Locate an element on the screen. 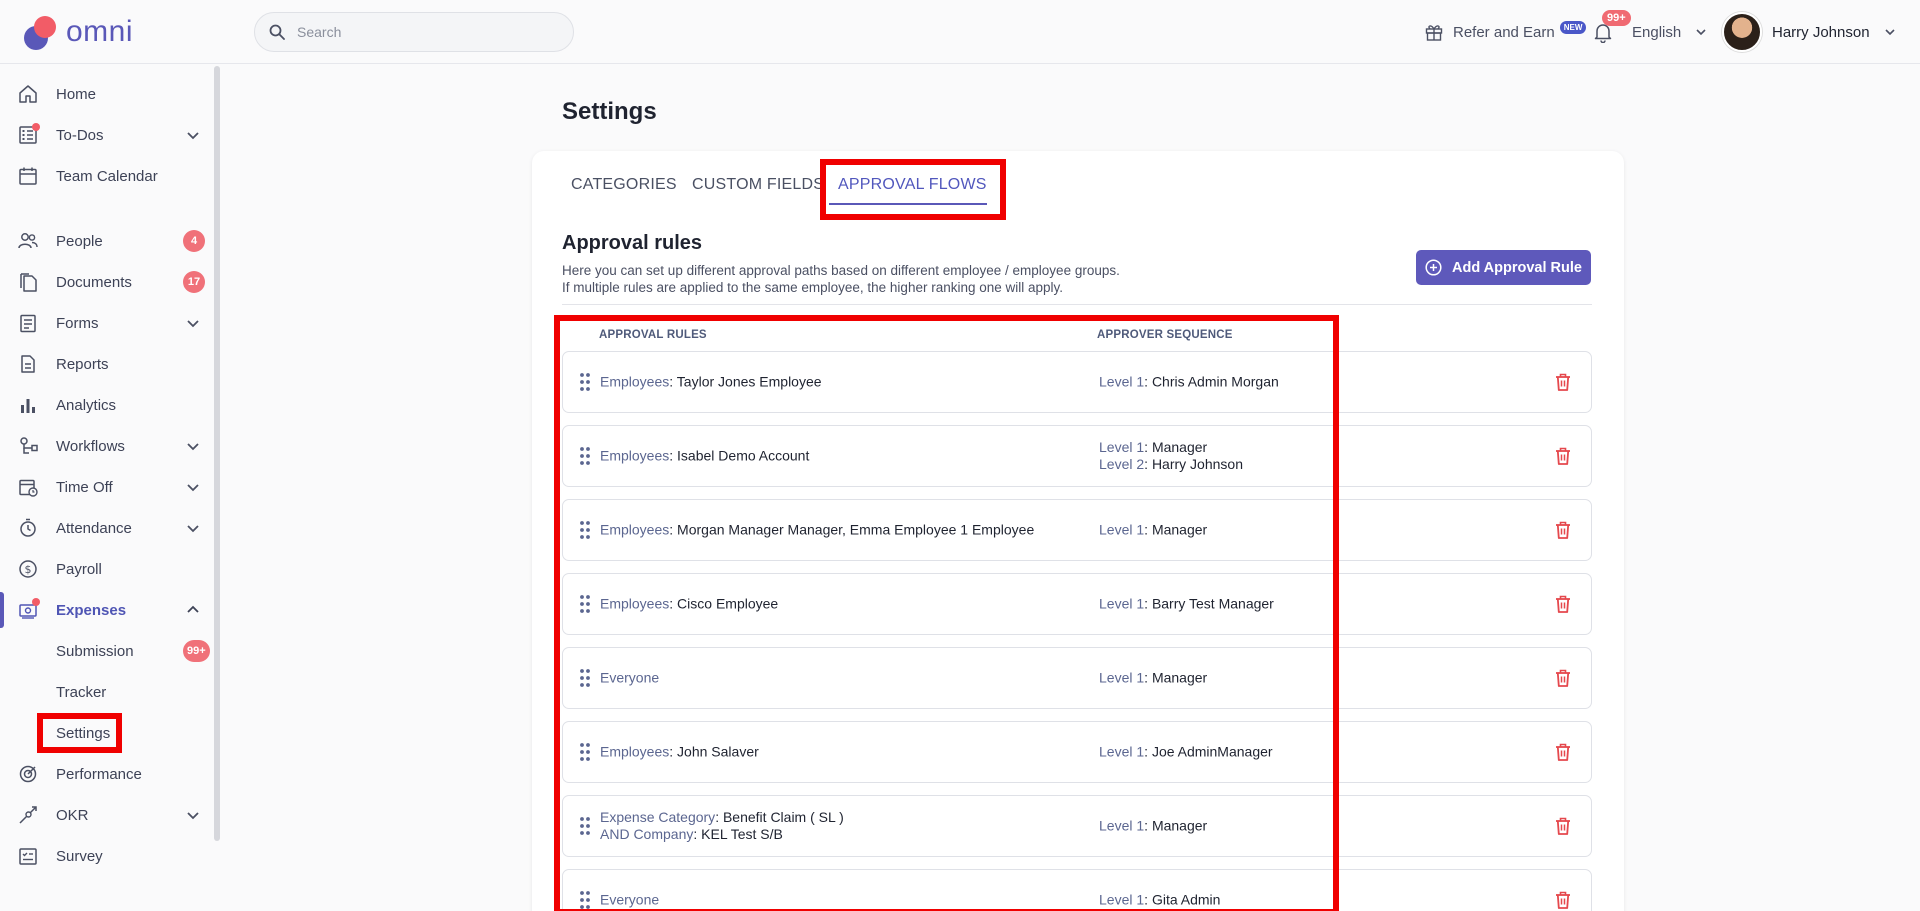  sidebar-item-label: Payroll is located at coordinates (79, 569).